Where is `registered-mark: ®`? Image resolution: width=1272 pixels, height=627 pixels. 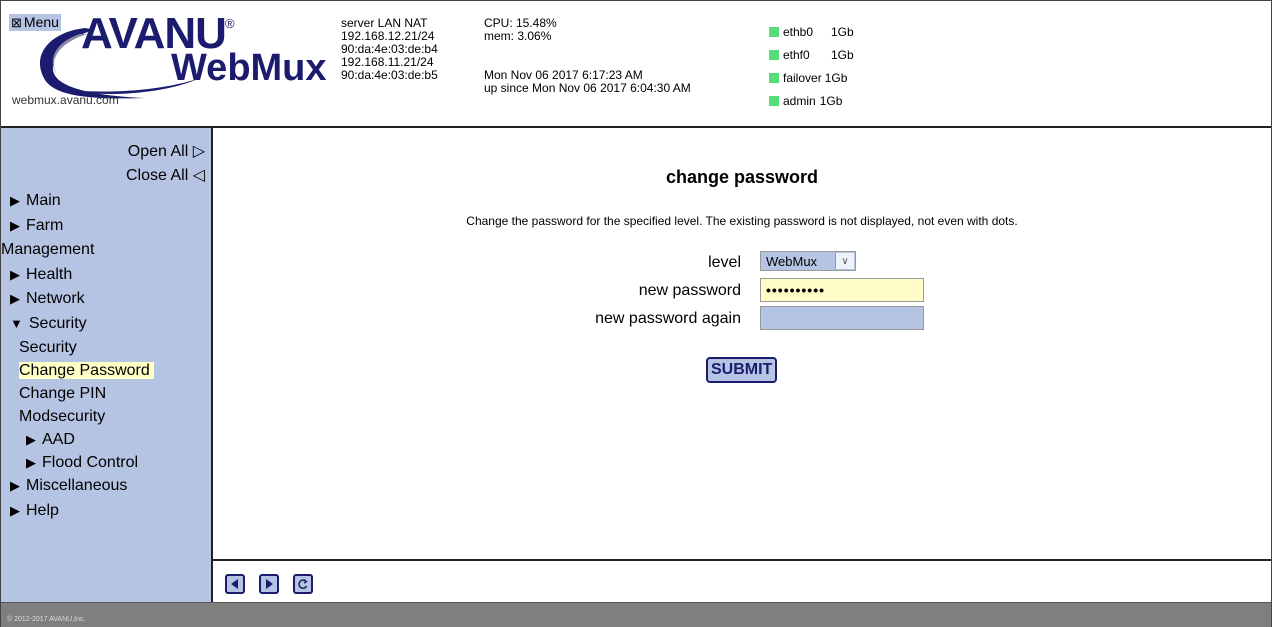 registered-mark: ® is located at coordinates (230, 23).